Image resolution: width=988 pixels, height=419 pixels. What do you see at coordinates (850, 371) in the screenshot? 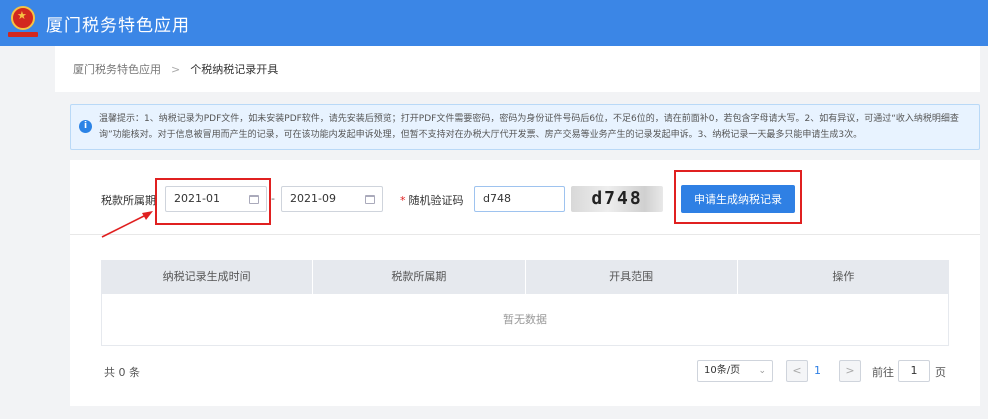
I see `next-page-button: >` at bounding box center [850, 371].